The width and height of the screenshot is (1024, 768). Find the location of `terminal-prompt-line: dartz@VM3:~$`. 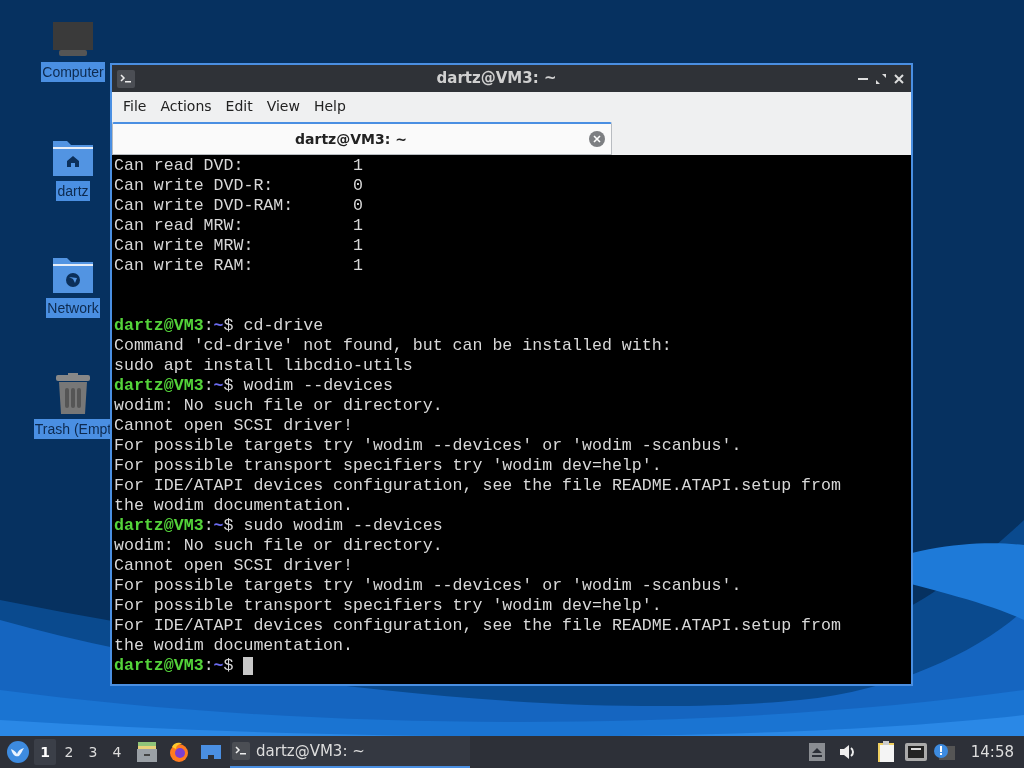

terminal-prompt-line: dartz@VM3:~$ is located at coordinates (184, 666).